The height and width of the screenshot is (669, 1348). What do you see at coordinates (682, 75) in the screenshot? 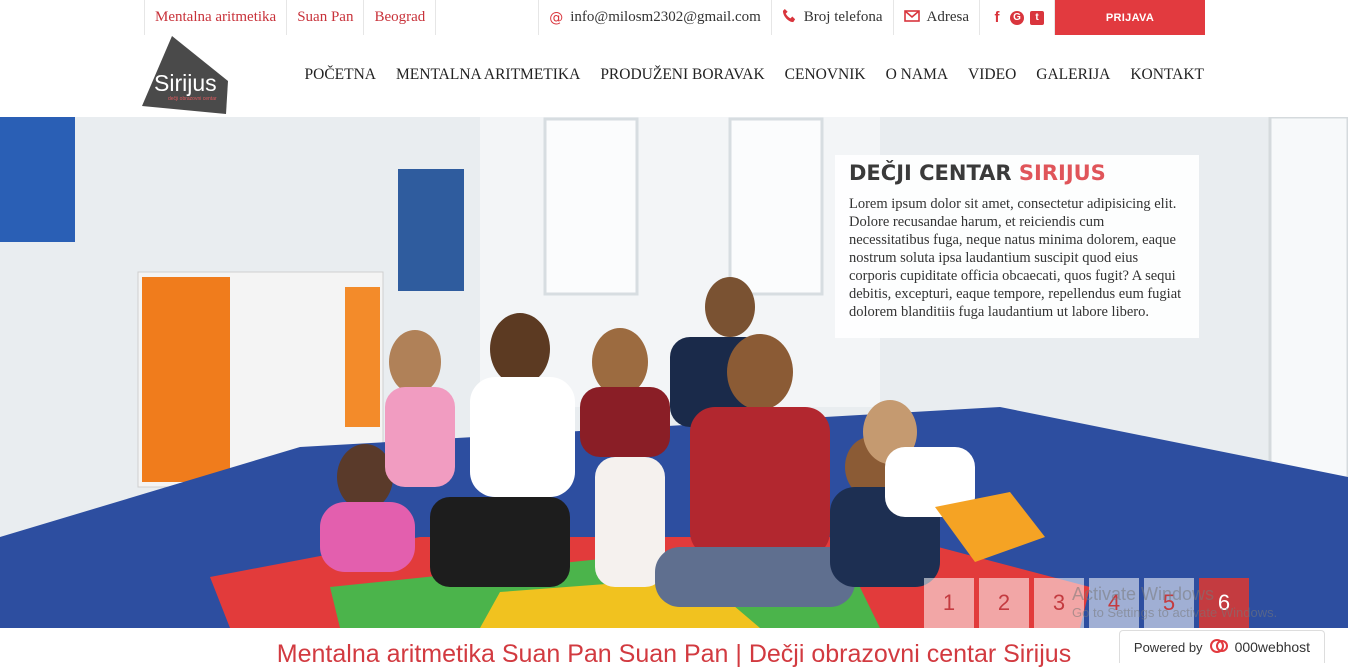
I see `nav-item-produzeni-boravak: PRODUŽENI BORAVAK` at bounding box center [682, 75].